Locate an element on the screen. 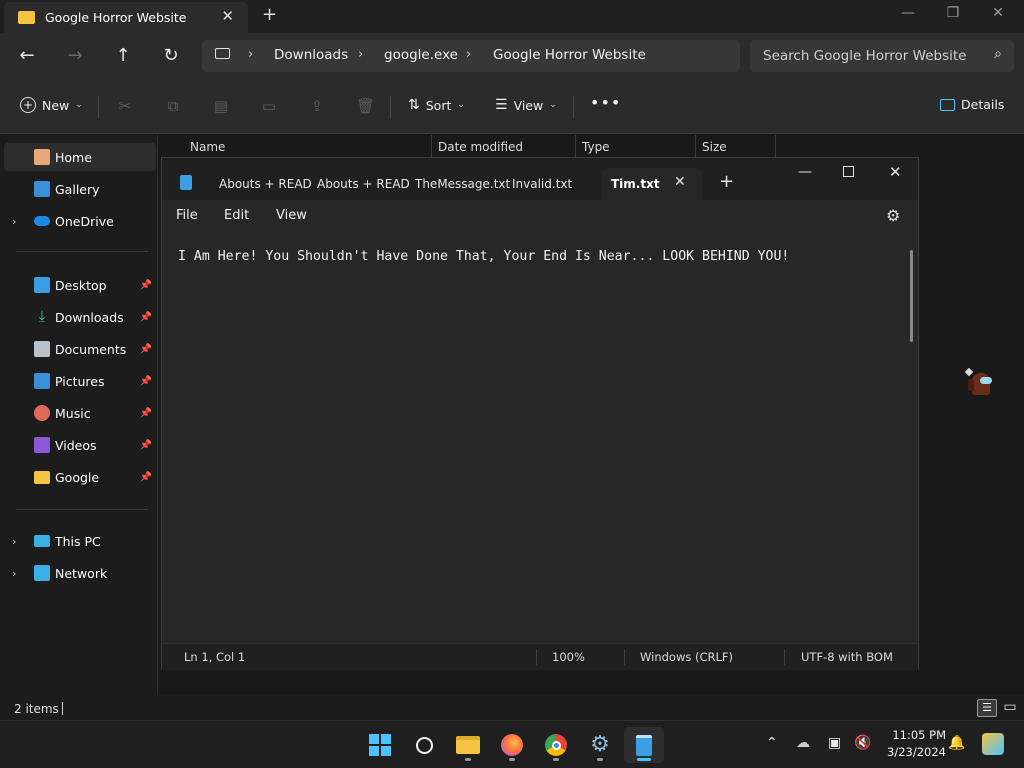 Image resolution: width=1024 pixels, height=768 pixels. explorer-tab-title: Google Horror Website is located at coordinates (116, 17).